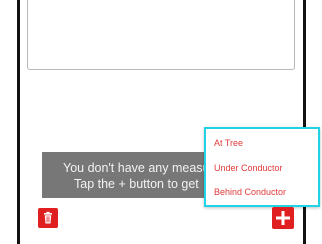 This screenshot has height=244, width=322. What do you see at coordinates (304, 122) in the screenshot?
I see `right-frame-edge` at bounding box center [304, 122].